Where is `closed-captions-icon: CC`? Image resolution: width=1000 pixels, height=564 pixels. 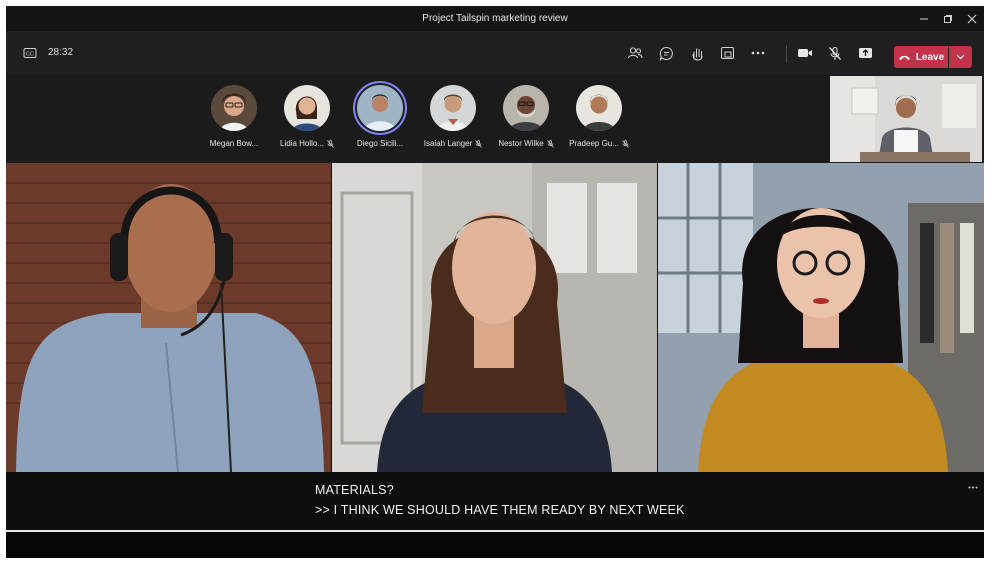
closed-captions-icon: CC is located at coordinates (30, 53).